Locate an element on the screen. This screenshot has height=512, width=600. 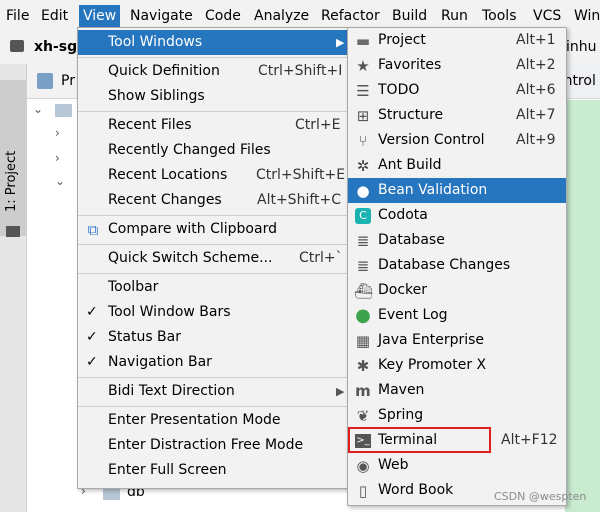
folder-icon: ▬ is located at coordinates (363, 41).